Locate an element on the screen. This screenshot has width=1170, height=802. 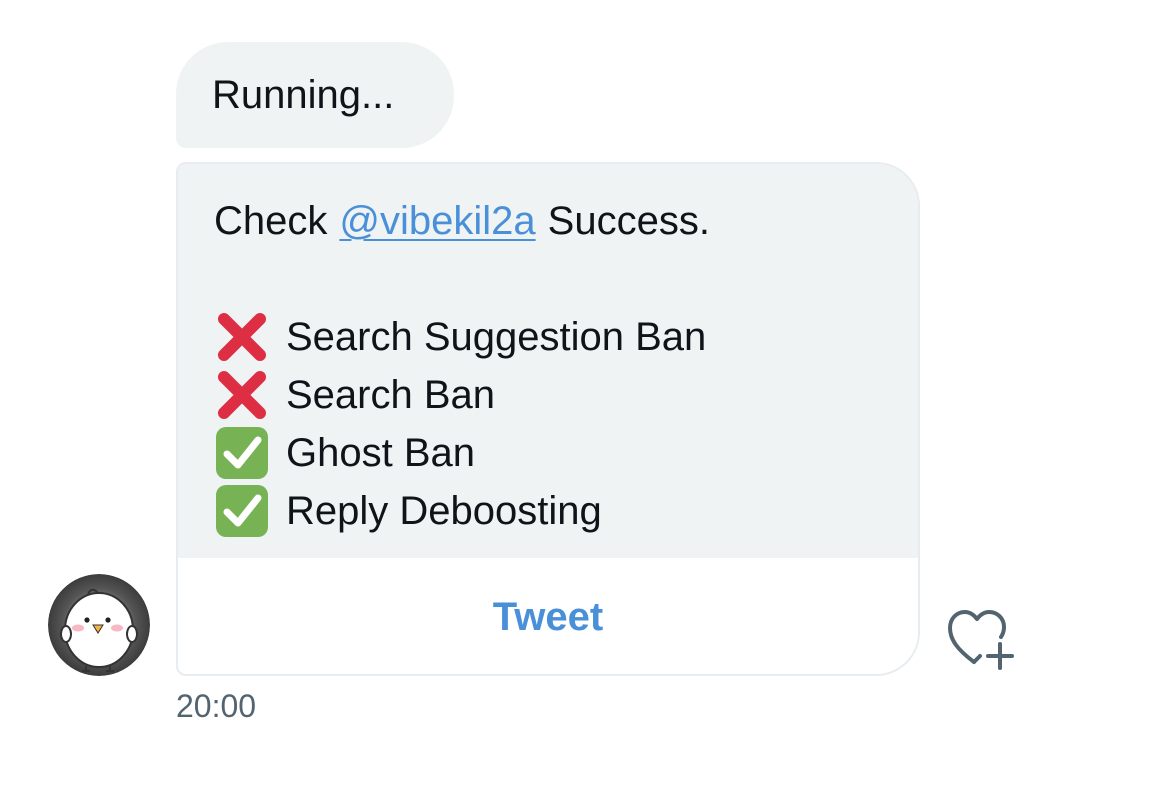
check-status-line: Check @vibekil2a Success. is located at coordinates (566, 221).